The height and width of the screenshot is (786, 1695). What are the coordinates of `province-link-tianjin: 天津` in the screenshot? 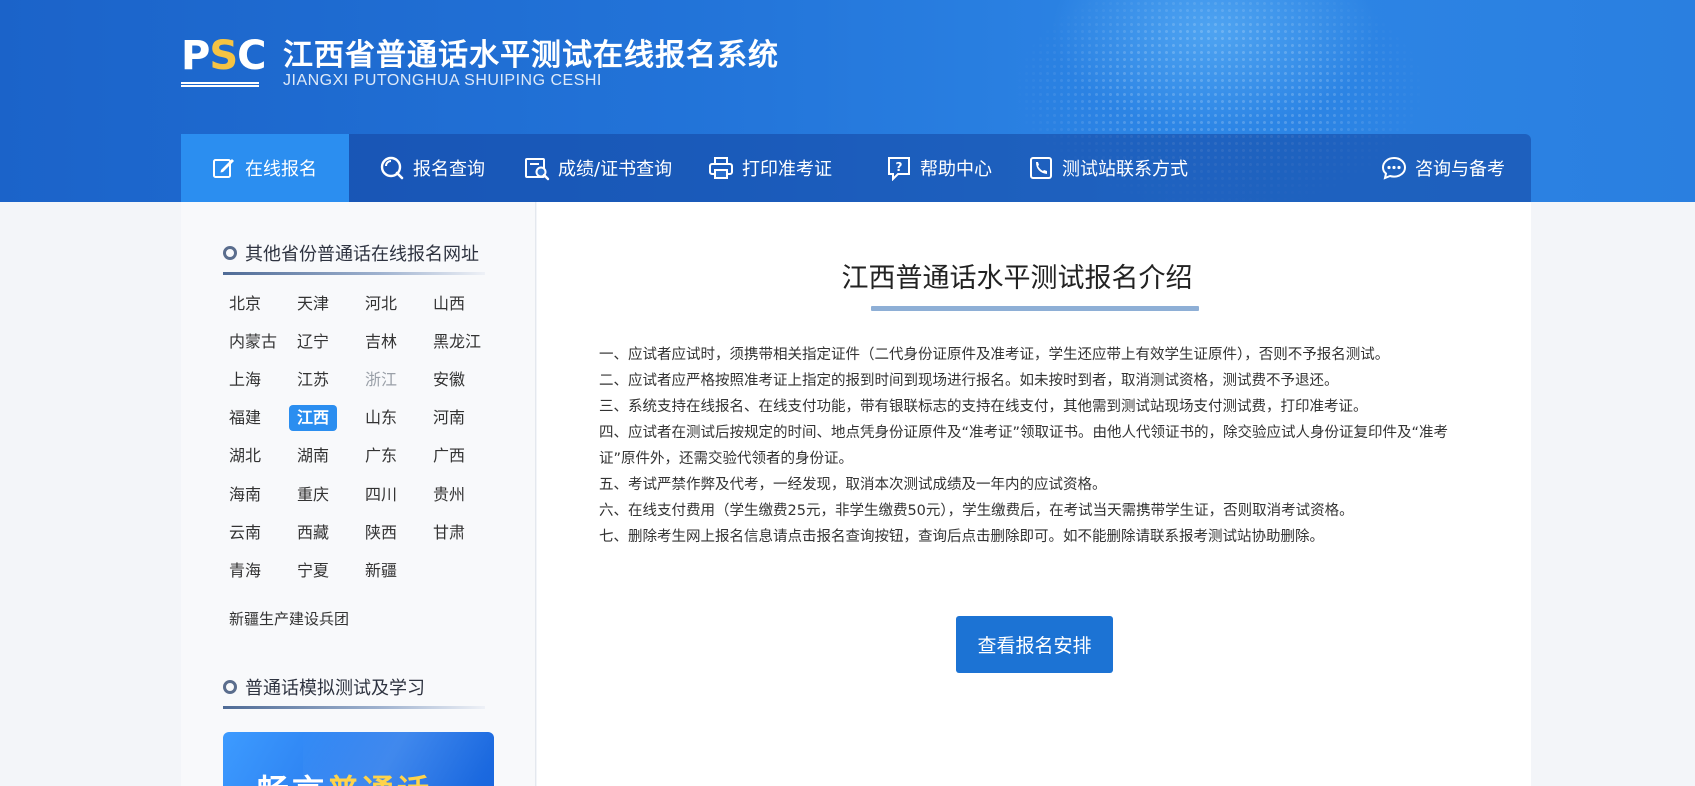 It's located at (313, 304).